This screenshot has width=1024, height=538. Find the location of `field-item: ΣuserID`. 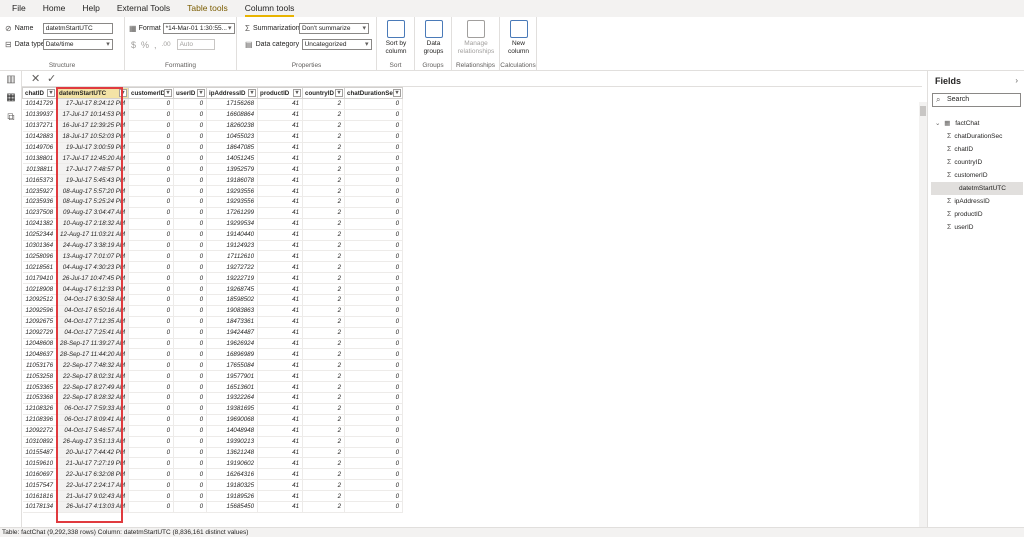

field-item: ΣuserID is located at coordinates (977, 227).